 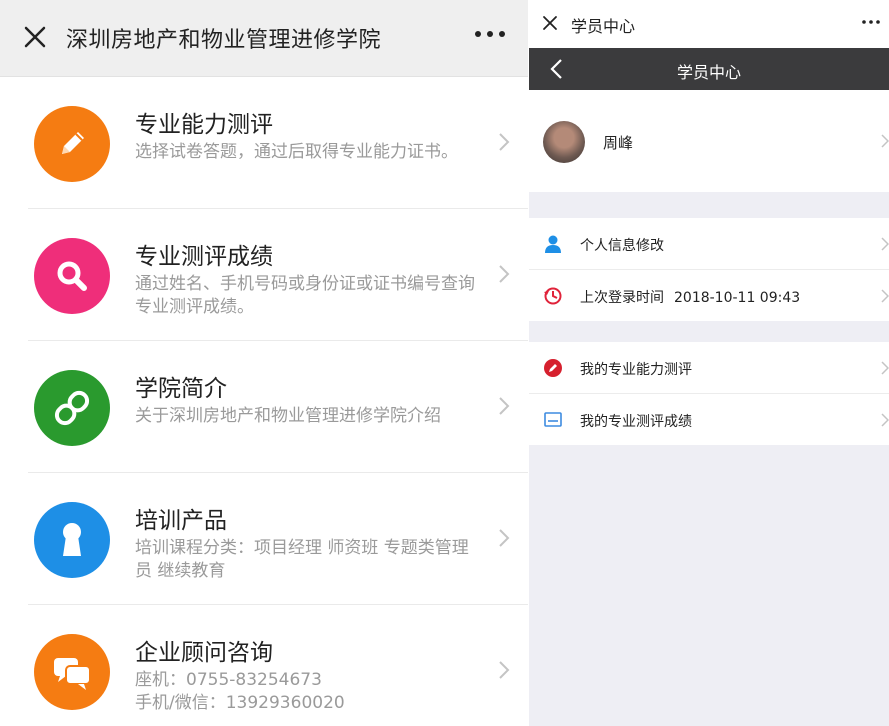 I want to click on left-top-bar: 深圳房地产和物业管理进修学院, so click(x=264, y=38).